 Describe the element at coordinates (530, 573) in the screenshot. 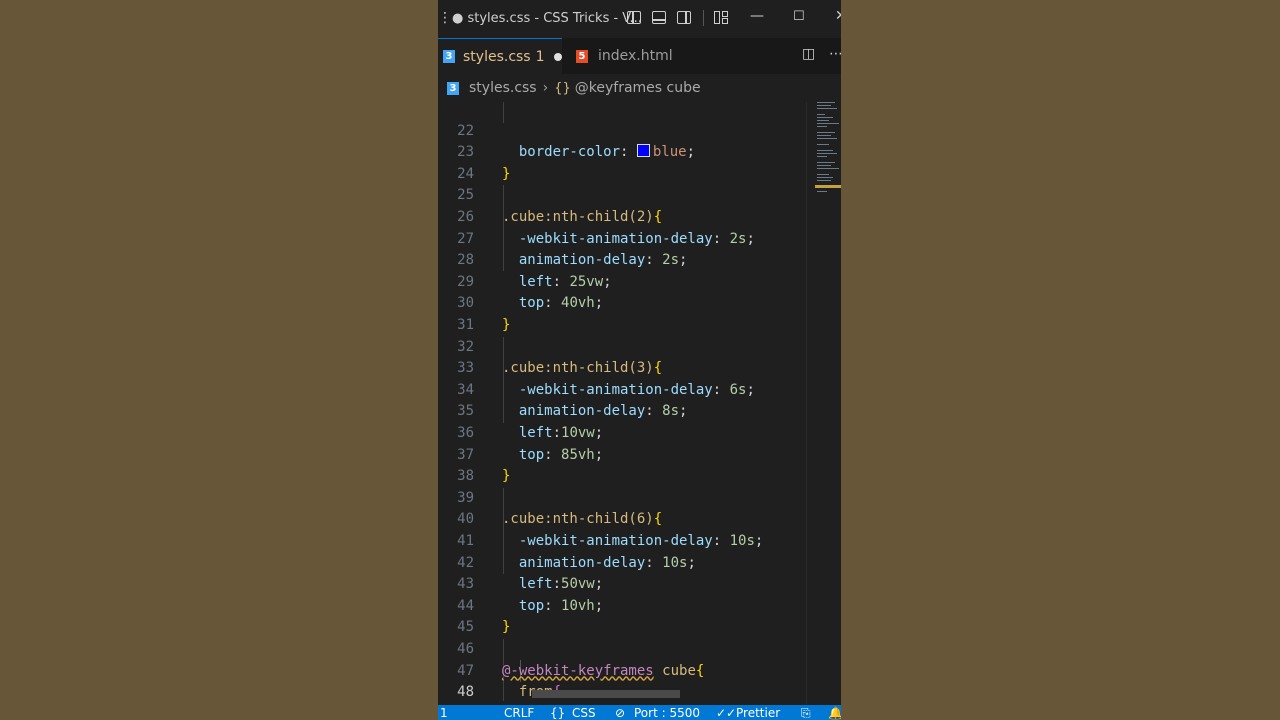

I see `code-line: 42 left:50vw;` at that location.